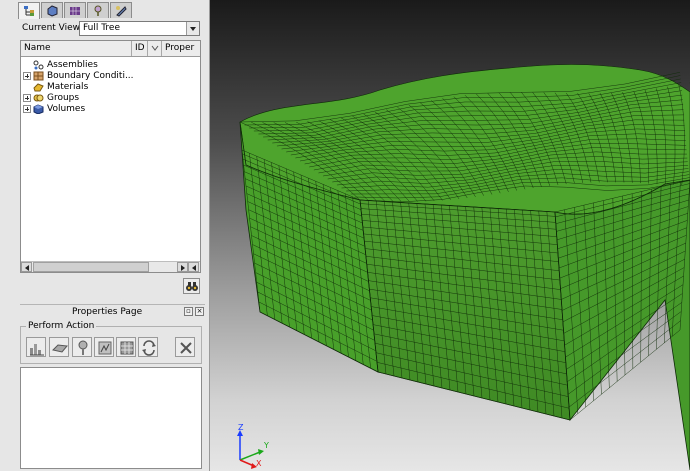  I want to click on axis-x-label: X, so click(259, 463).